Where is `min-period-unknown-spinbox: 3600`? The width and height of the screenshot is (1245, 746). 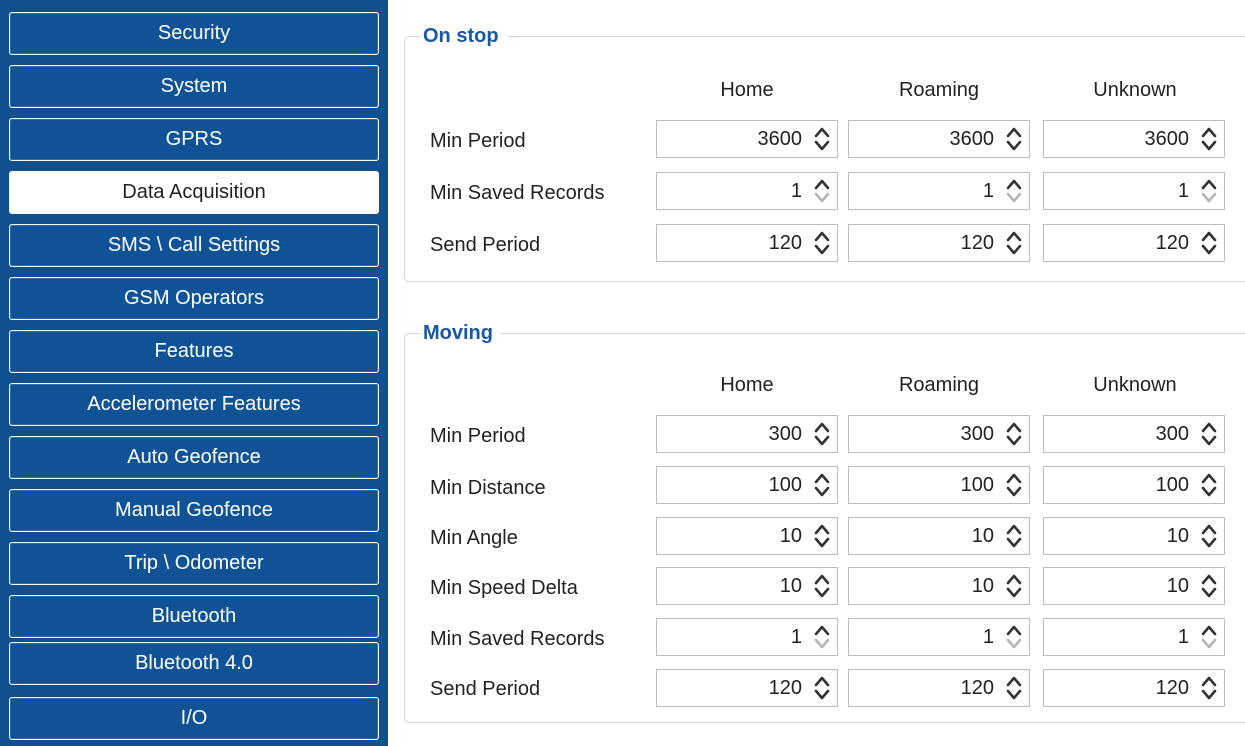 min-period-unknown-spinbox: 3600 is located at coordinates (1134, 139).